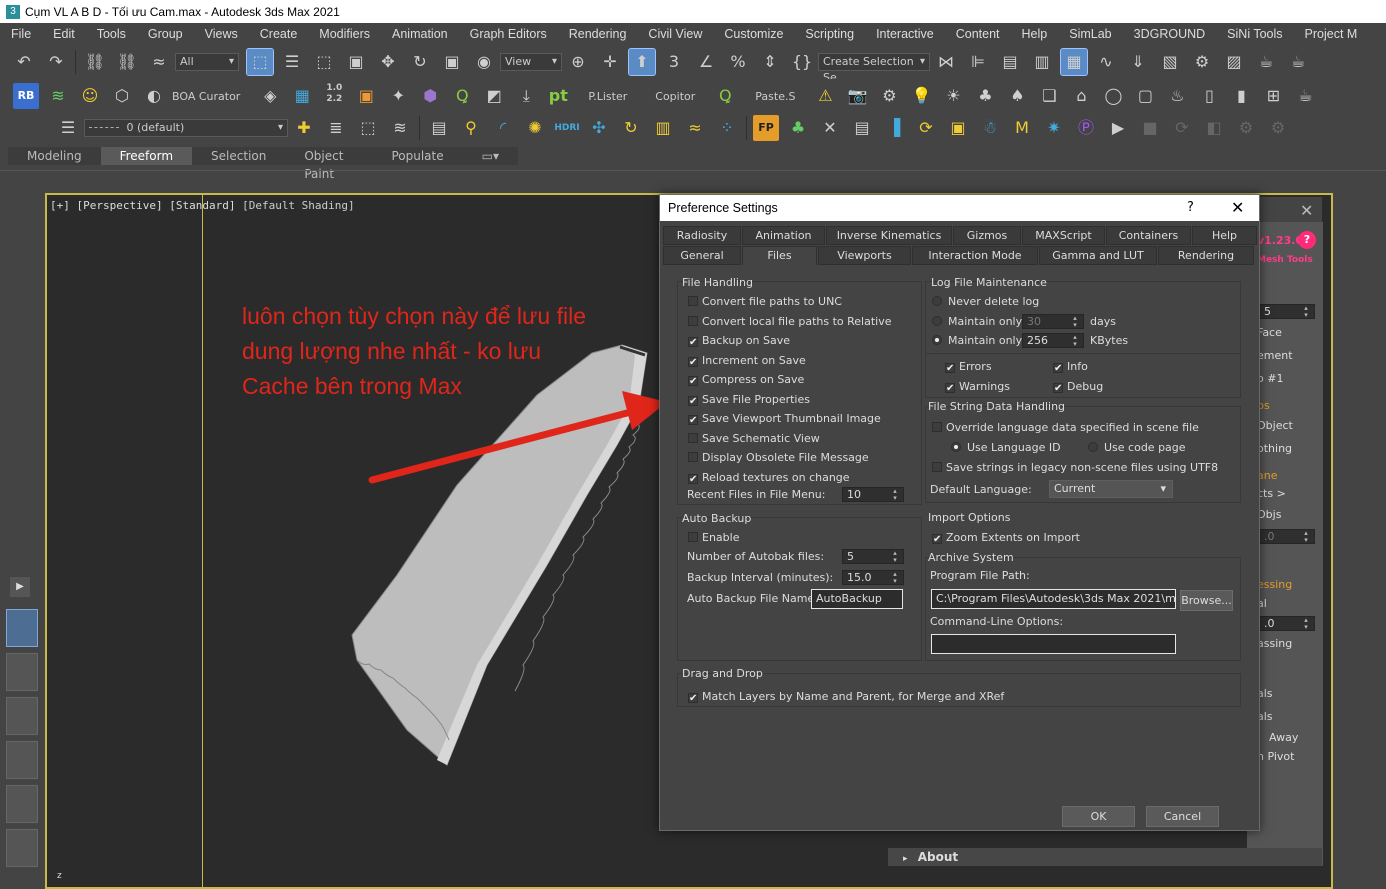 The height and width of the screenshot is (889, 1386). What do you see at coordinates (746, 380) in the screenshot?
I see `cb-compress-on-save: ✔ Compress on Save` at bounding box center [746, 380].